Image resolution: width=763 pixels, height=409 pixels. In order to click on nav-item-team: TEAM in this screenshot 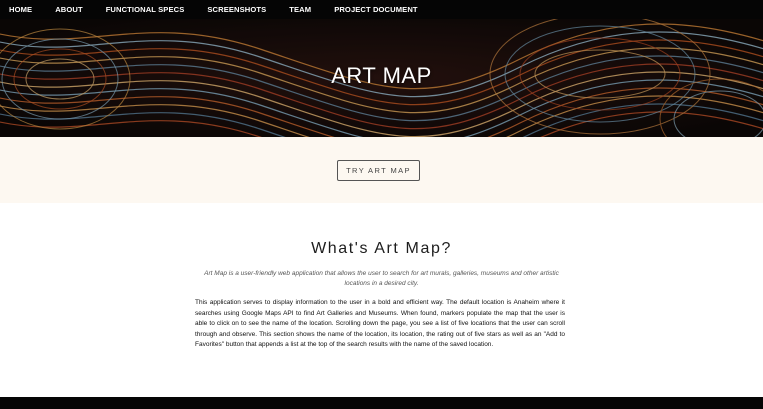, I will do `click(300, 9)`.